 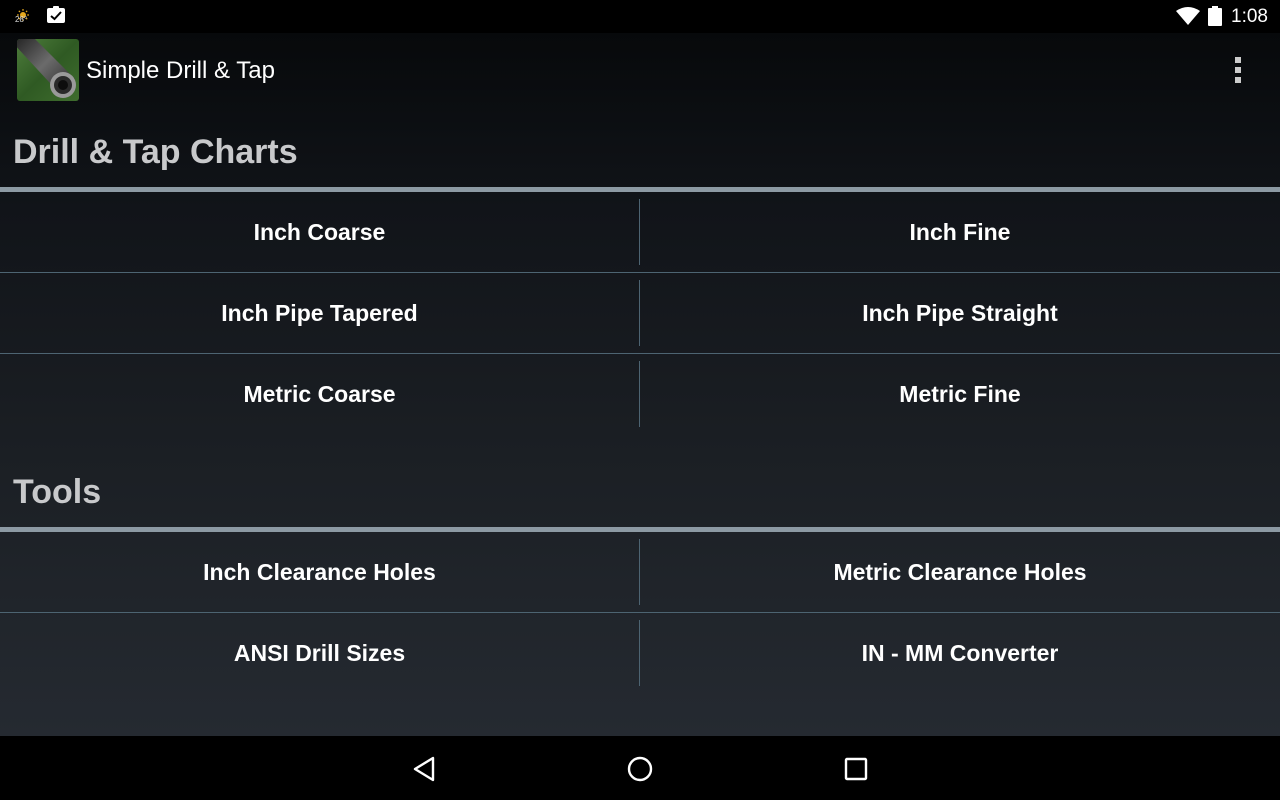 I want to click on recents-icon, so click(x=856, y=769).